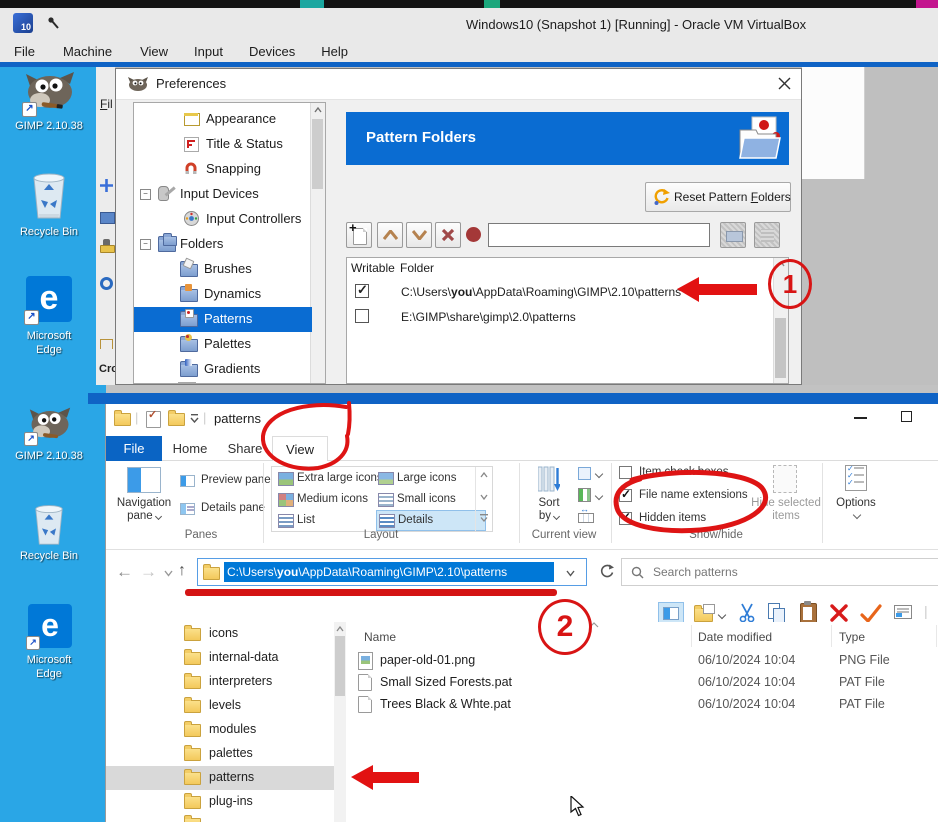  What do you see at coordinates (484, 518) in the screenshot?
I see `gallery-more-icon` at bounding box center [484, 518].